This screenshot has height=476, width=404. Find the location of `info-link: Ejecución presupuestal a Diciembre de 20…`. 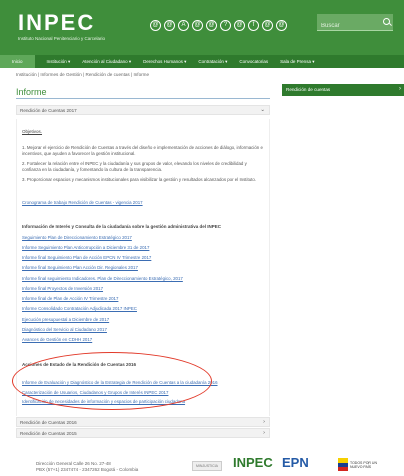

info-link: Ejecución presupuestal a Diciembre de 20… is located at coordinates (65, 319).